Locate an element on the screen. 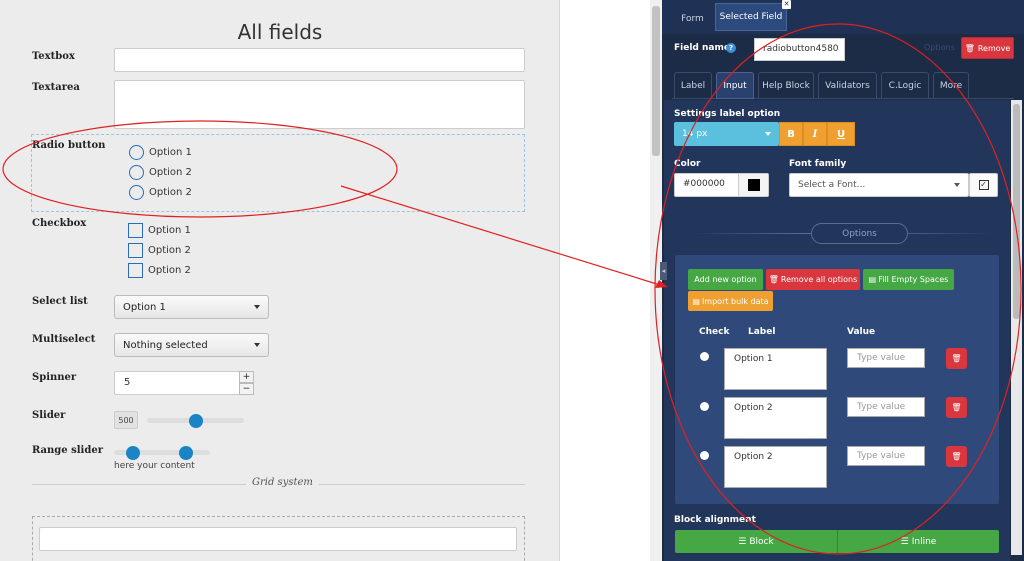  col-label-header: Label is located at coordinates (762, 332).